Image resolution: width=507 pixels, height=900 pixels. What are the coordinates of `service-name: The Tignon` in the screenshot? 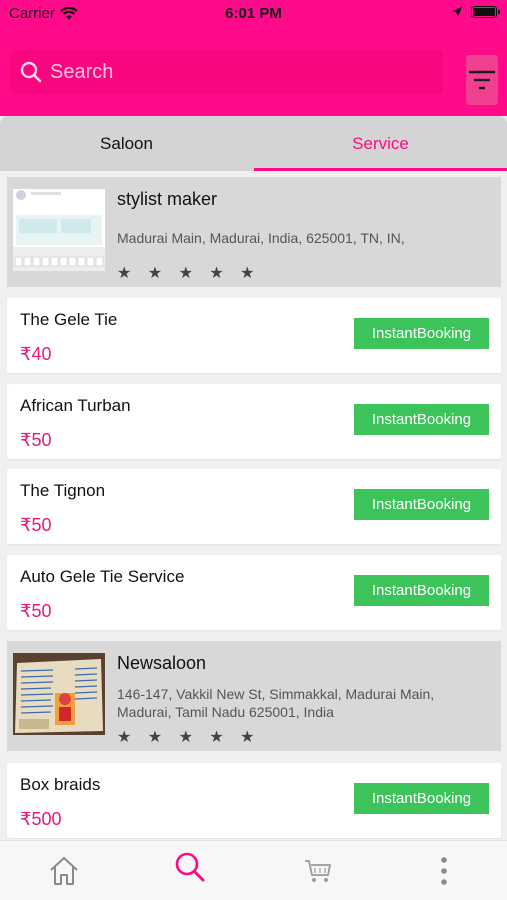 It's located at (63, 490).